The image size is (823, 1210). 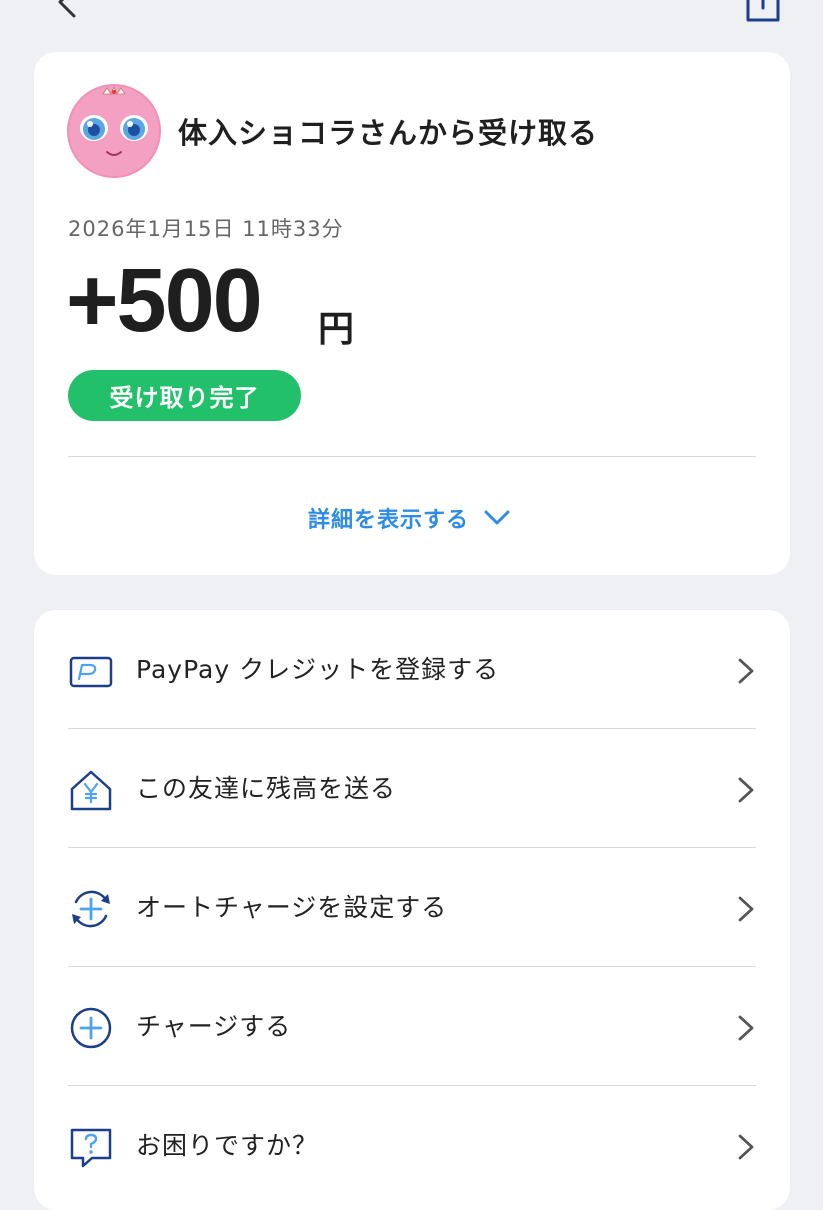 What do you see at coordinates (91, 672) in the screenshot?
I see `paypay-card-icon` at bounding box center [91, 672].